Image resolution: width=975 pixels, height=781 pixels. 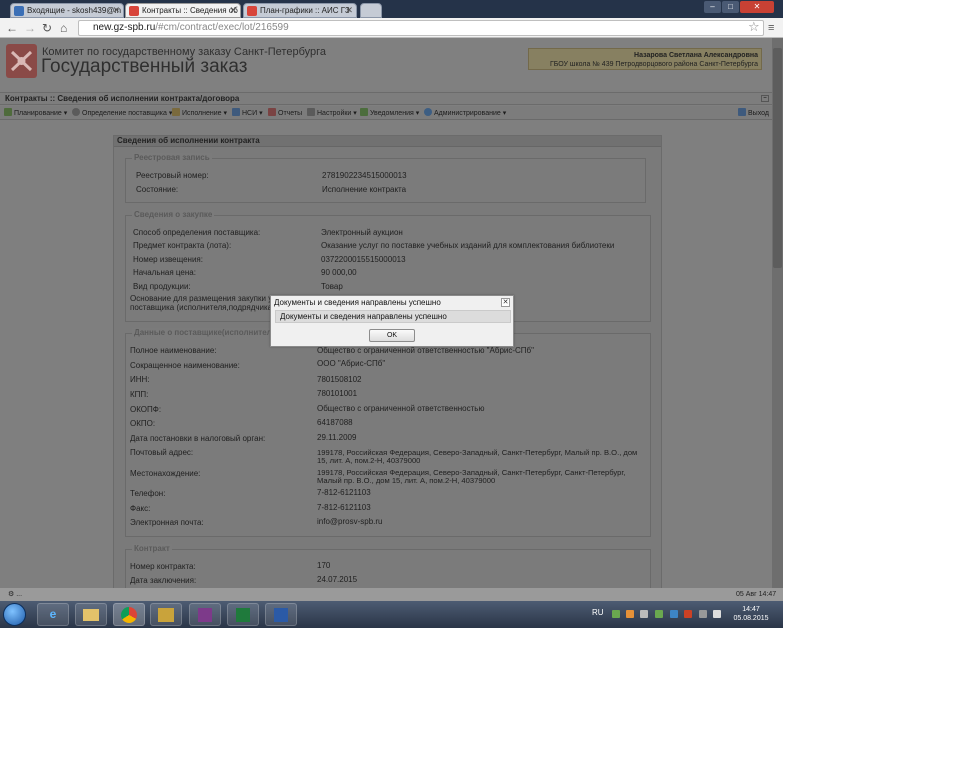 I want to click on field-label: Электронная почта:, so click(x=167, y=522).